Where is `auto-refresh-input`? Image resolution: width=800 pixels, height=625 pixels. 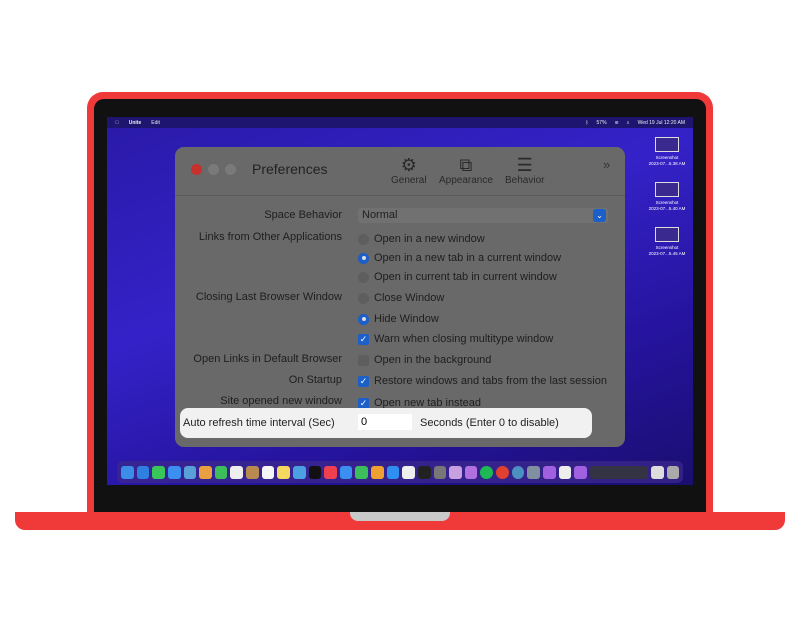 auto-refresh-input is located at coordinates (385, 422).